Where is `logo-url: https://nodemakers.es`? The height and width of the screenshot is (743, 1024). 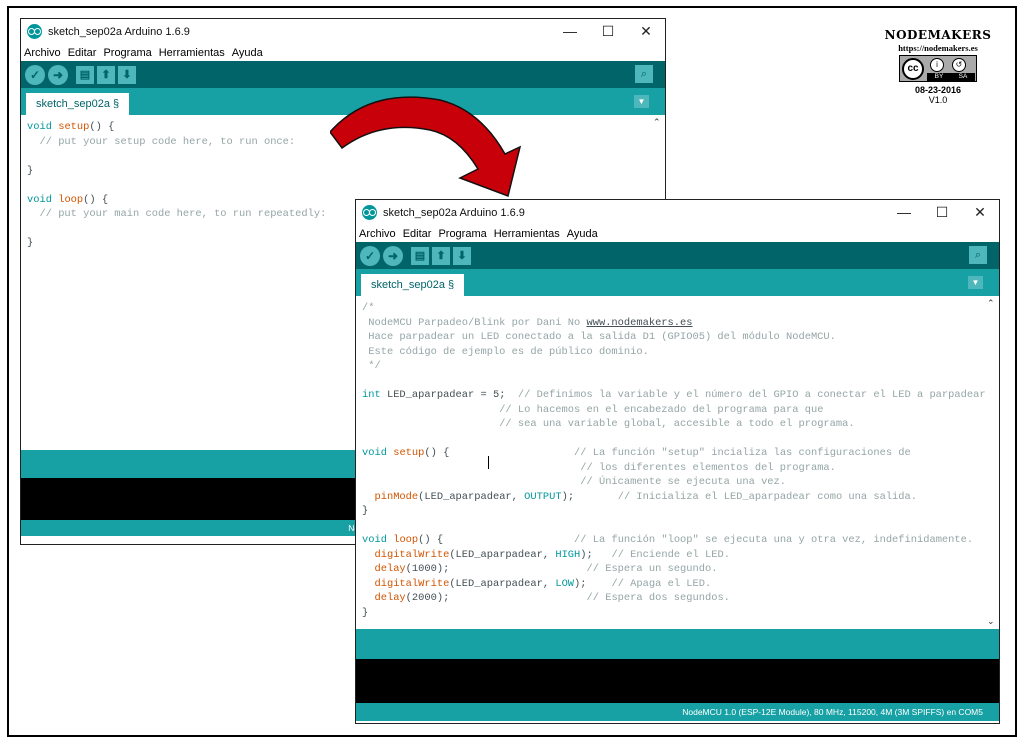 logo-url: https://nodemakers.es is located at coordinates (938, 48).